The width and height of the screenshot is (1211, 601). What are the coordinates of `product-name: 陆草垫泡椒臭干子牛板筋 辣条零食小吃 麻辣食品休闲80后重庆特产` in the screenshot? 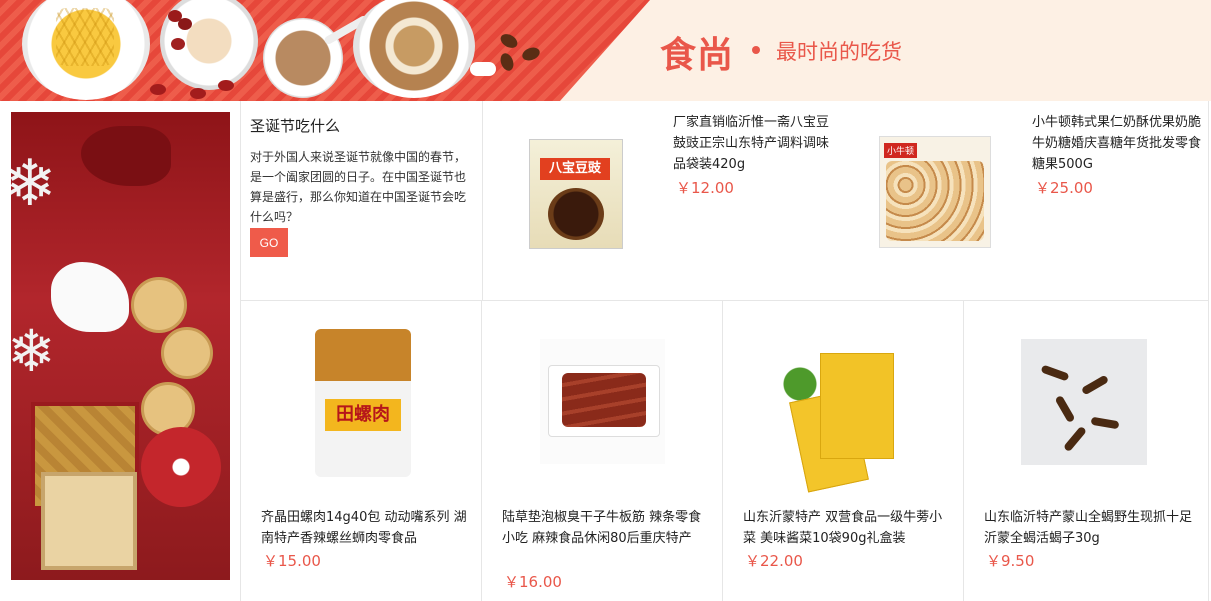 It's located at (607, 528).